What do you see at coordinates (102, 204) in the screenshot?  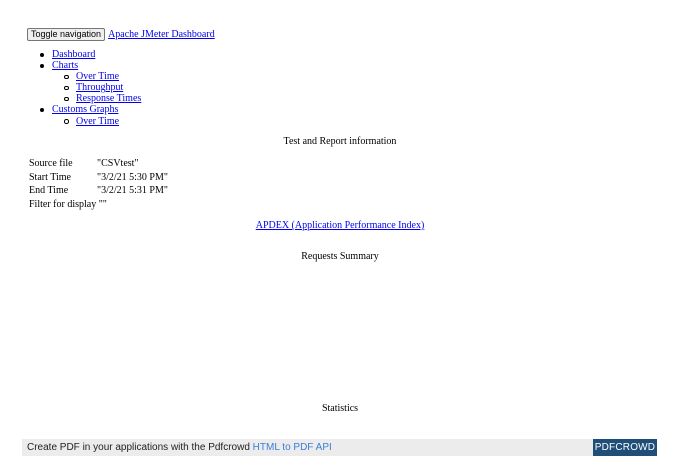 I see `info-value: ""` at bounding box center [102, 204].